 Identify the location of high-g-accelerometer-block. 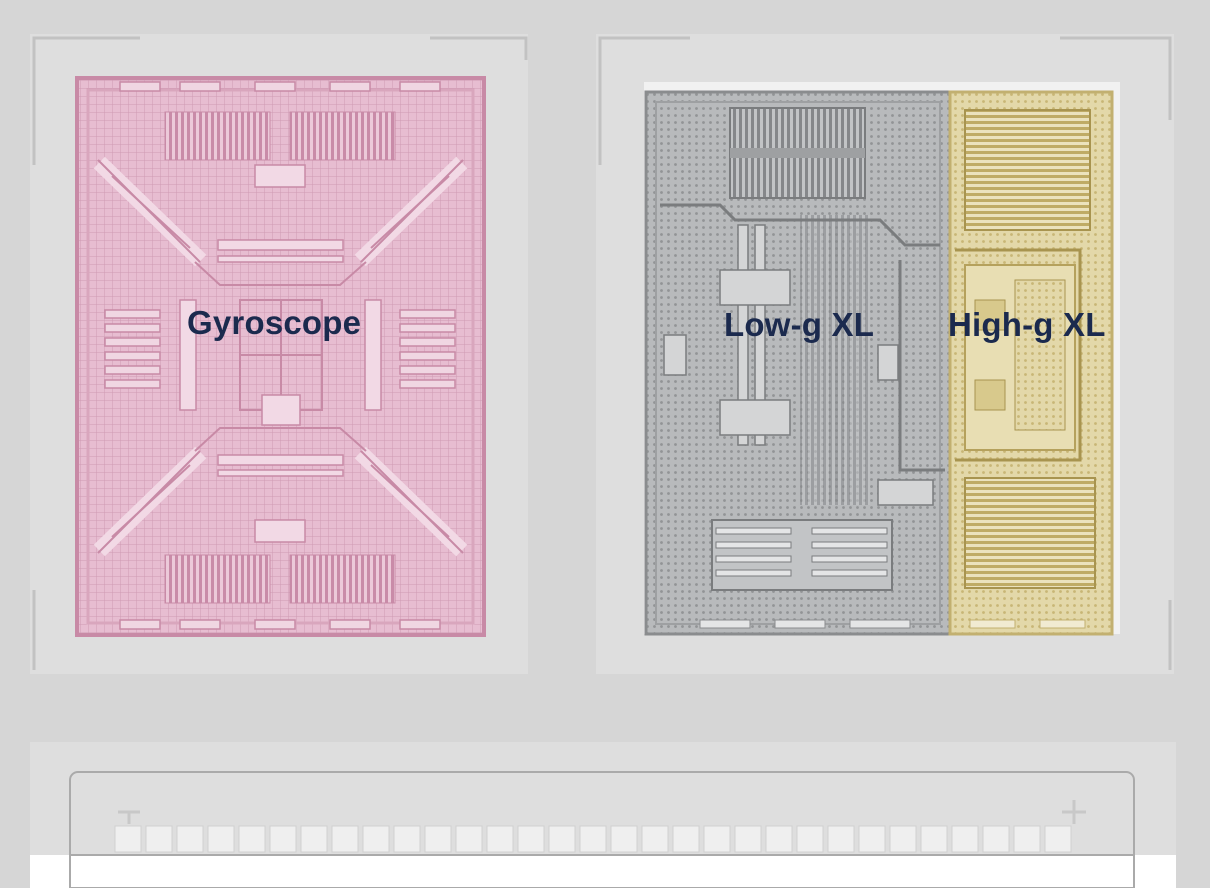
(1031, 363).